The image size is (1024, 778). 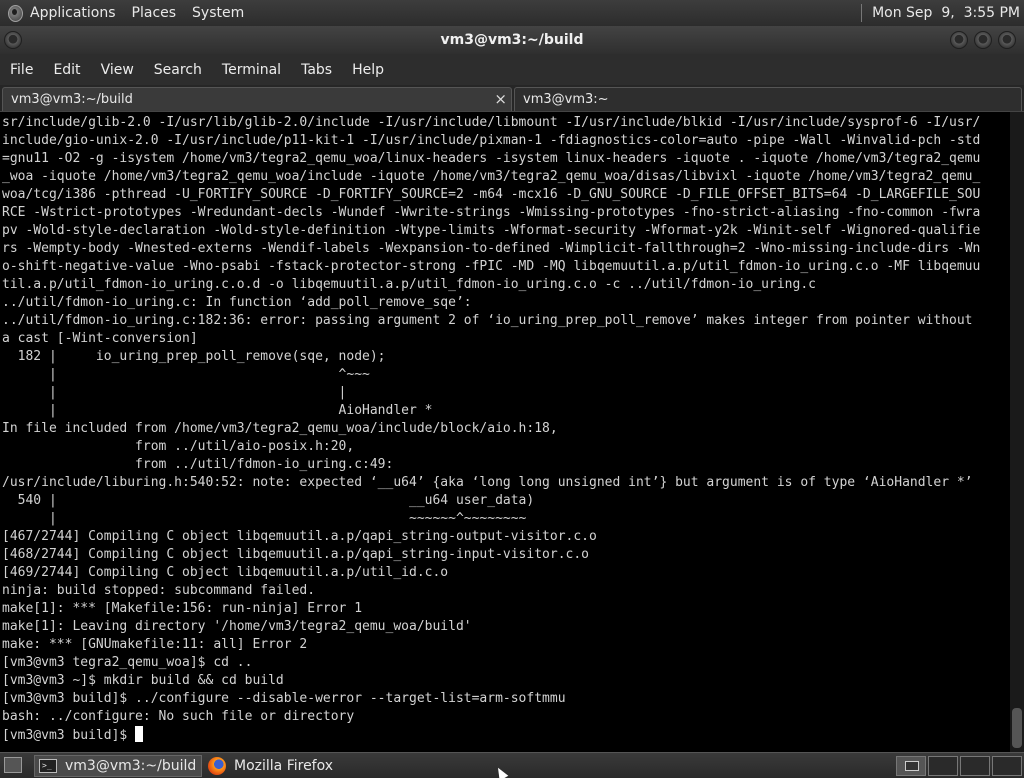 I want to click on tab-home: vm3@vm3:~, so click(x=768, y=99).